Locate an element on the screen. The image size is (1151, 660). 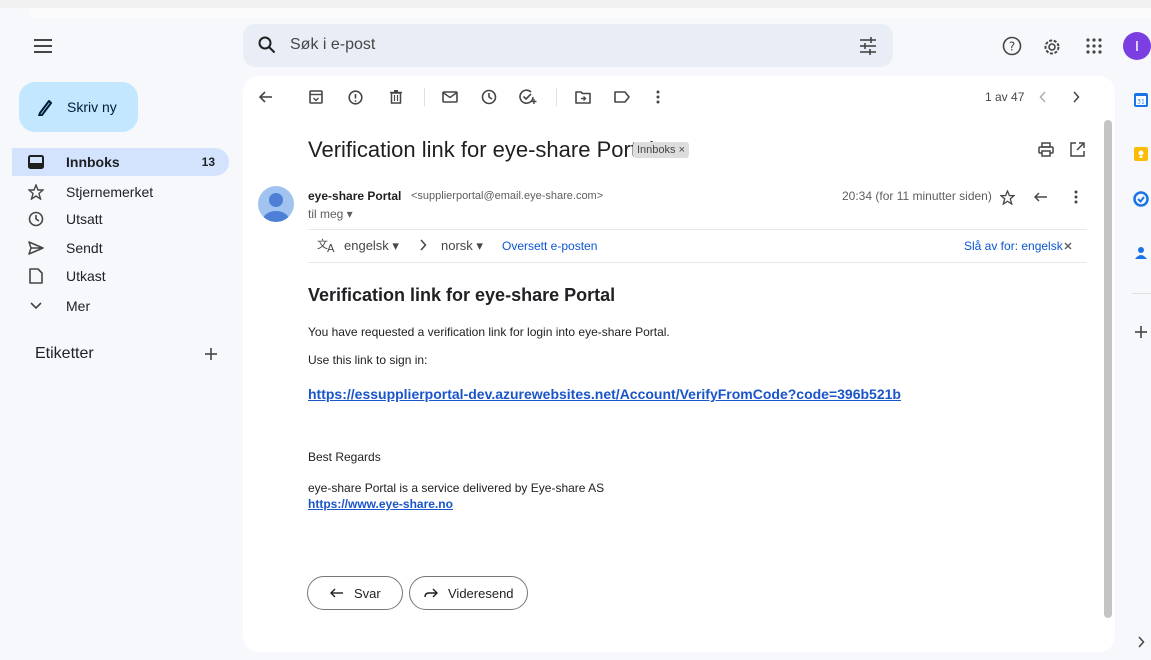
label-tag-icon is located at coordinates (622, 97).